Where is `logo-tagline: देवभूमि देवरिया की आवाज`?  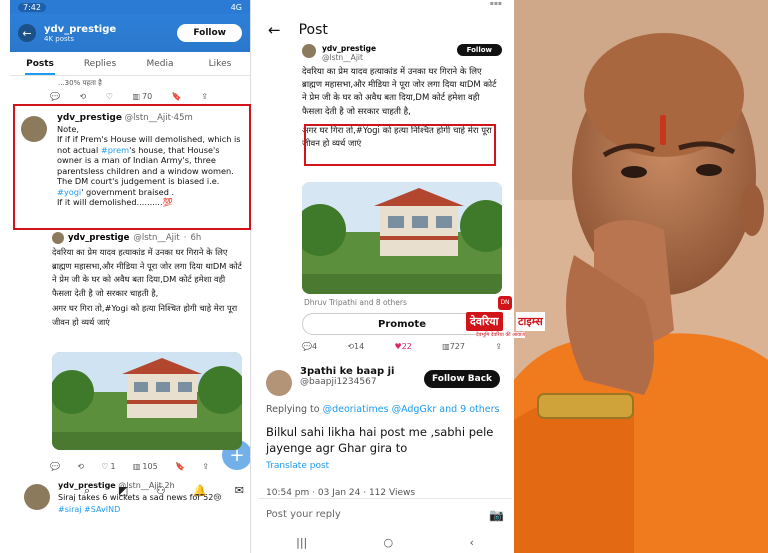 logo-tagline: देवभूमि देवरिया की आवाज is located at coordinates (501, 335).